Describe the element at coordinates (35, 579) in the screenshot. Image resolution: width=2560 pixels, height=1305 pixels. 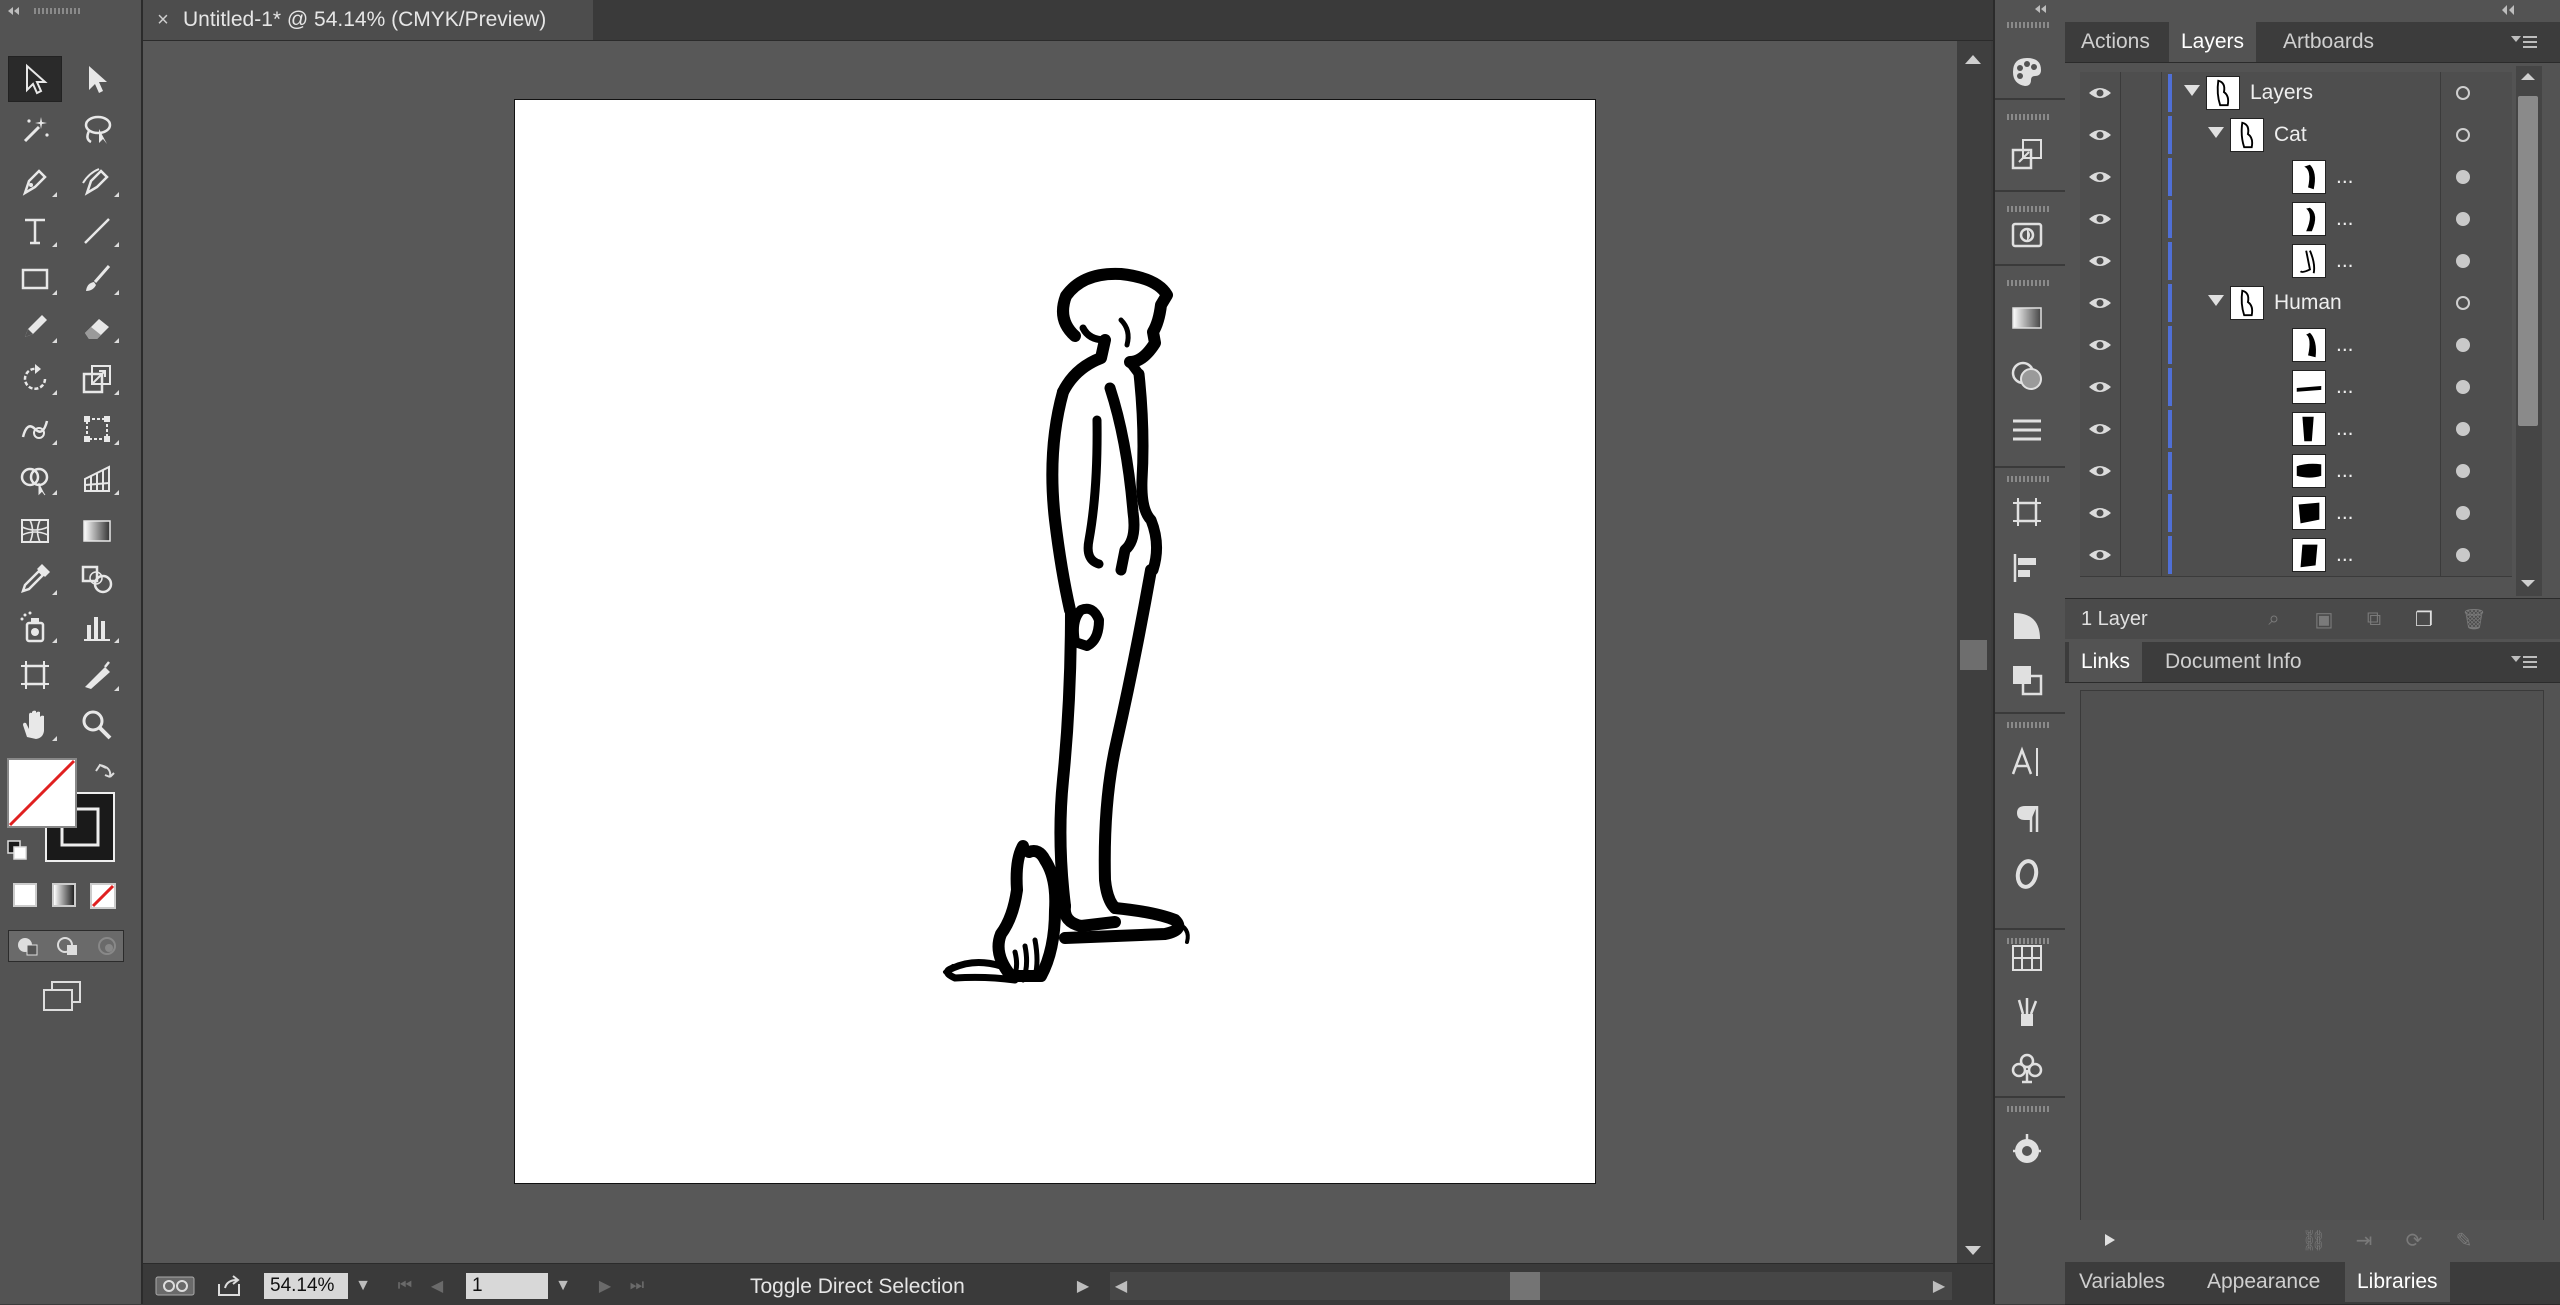
I see `eyedropper-tool` at that location.